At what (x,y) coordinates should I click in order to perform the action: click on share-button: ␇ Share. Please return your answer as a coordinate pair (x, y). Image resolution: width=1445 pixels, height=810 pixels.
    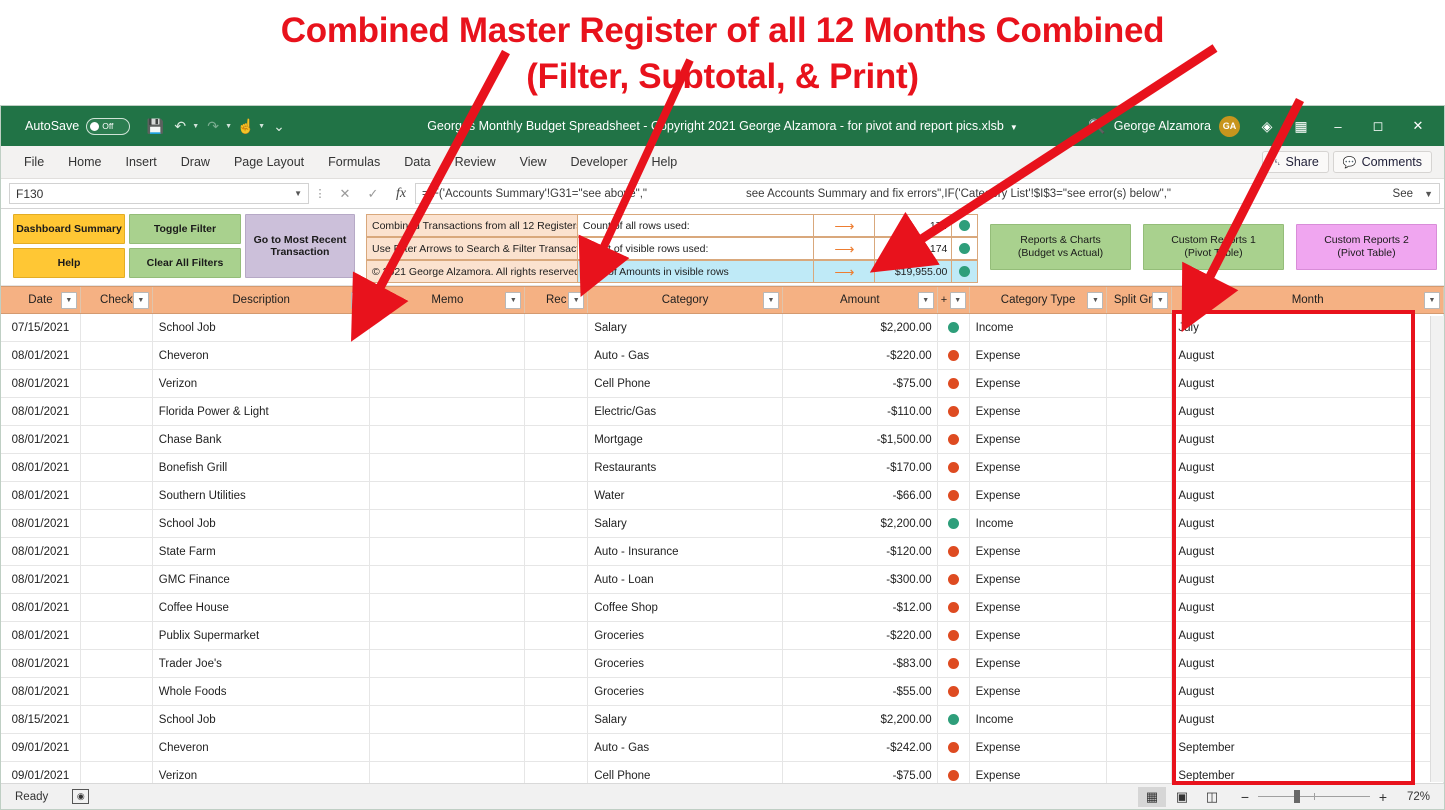
    Looking at the image, I should click on (1295, 162).